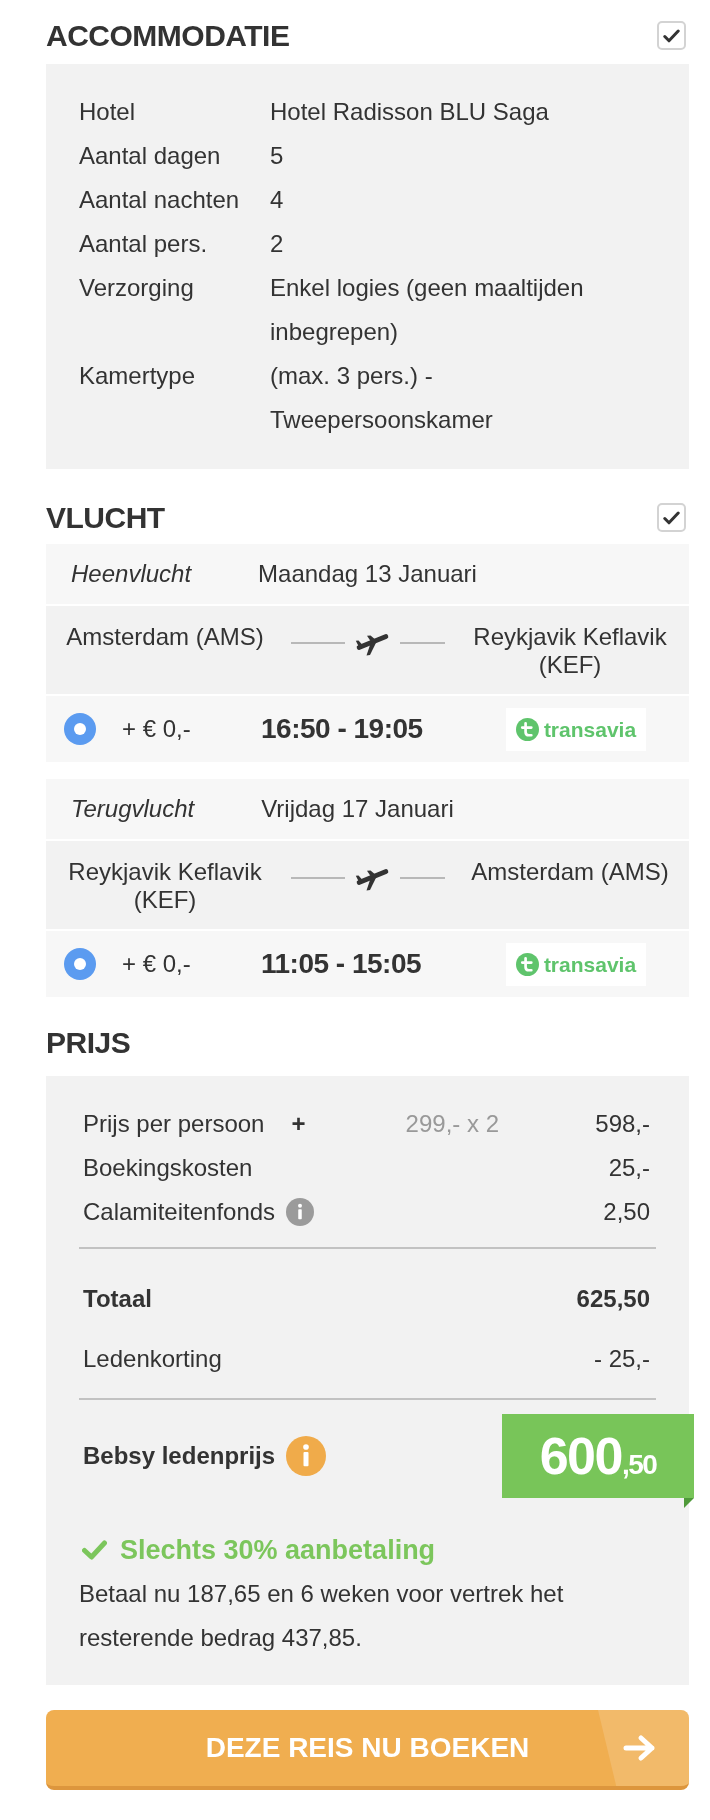 The image size is (710, 1820). Describe the element at coordinates (165, 637) in the screenshot. I see `departure-airport: Amsterdam (AMS)` at that location.